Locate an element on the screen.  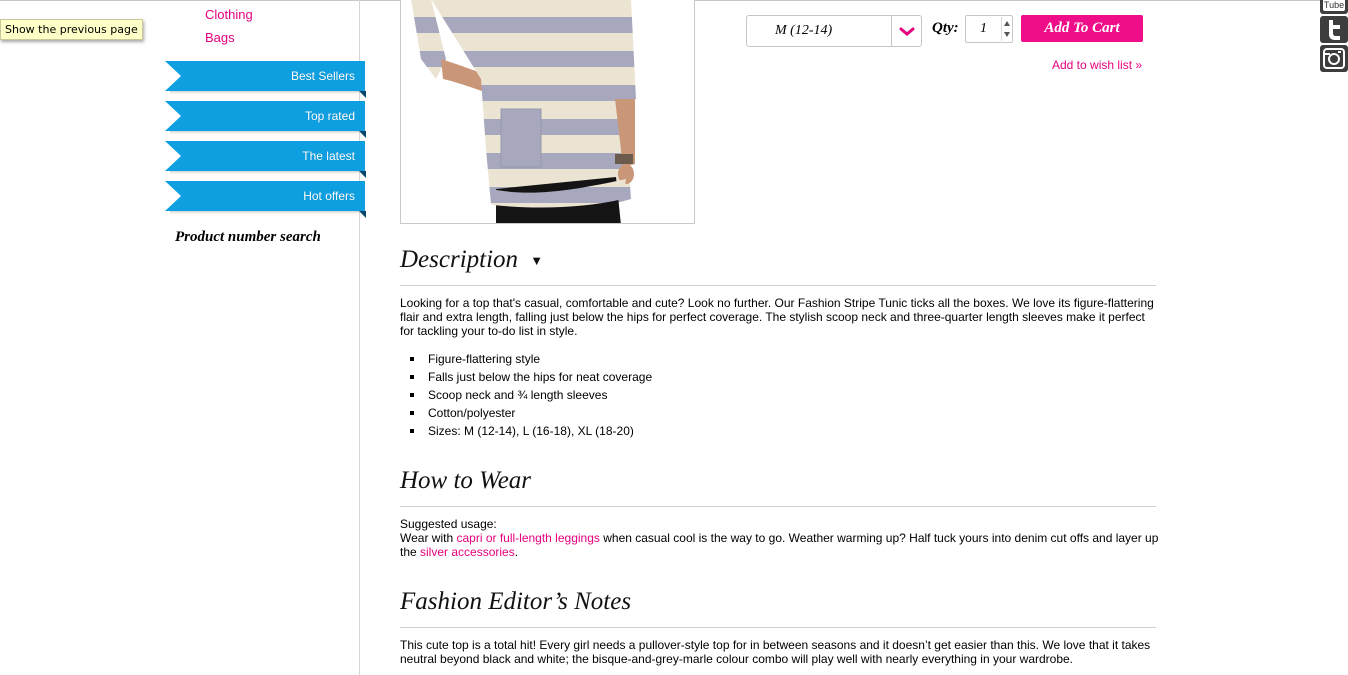
leggings-link: capri or full-length leggings is located at coordinates (527, 538).